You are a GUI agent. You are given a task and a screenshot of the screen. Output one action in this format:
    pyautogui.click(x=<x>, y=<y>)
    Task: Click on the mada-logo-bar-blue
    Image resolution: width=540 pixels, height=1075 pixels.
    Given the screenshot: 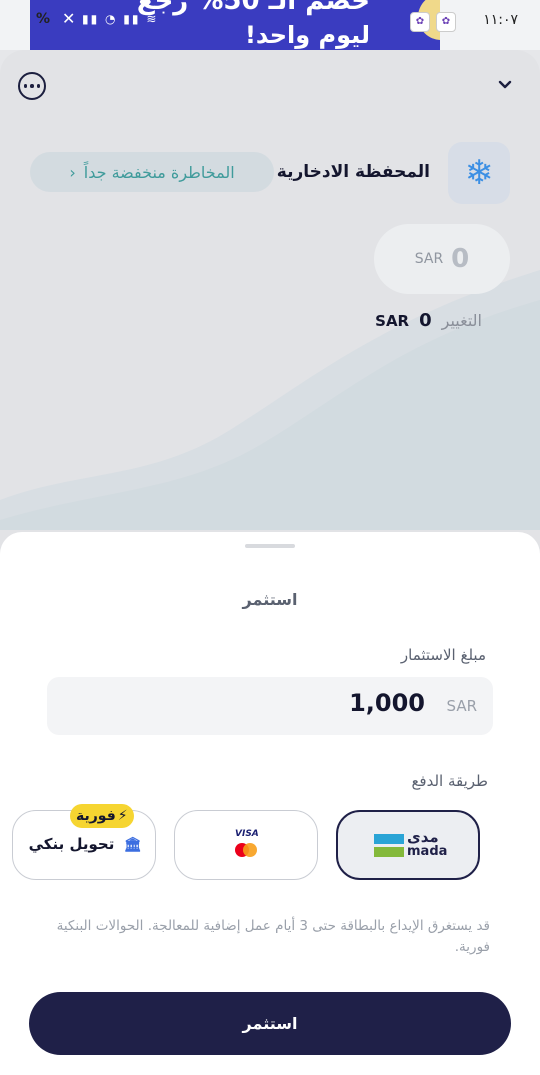 What is the action you would take?
    pyautogui.click(x=389, y=839)
    